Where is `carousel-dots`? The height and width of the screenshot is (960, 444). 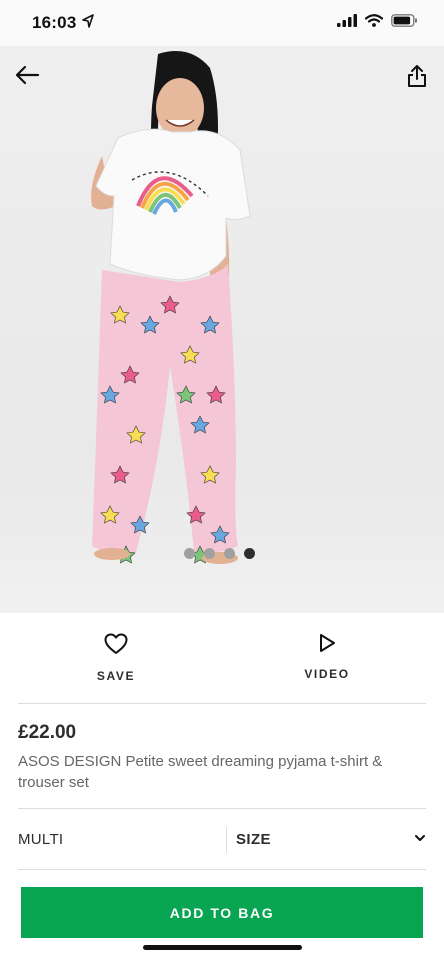
carousel-dots is located at coordinates (219, 553).